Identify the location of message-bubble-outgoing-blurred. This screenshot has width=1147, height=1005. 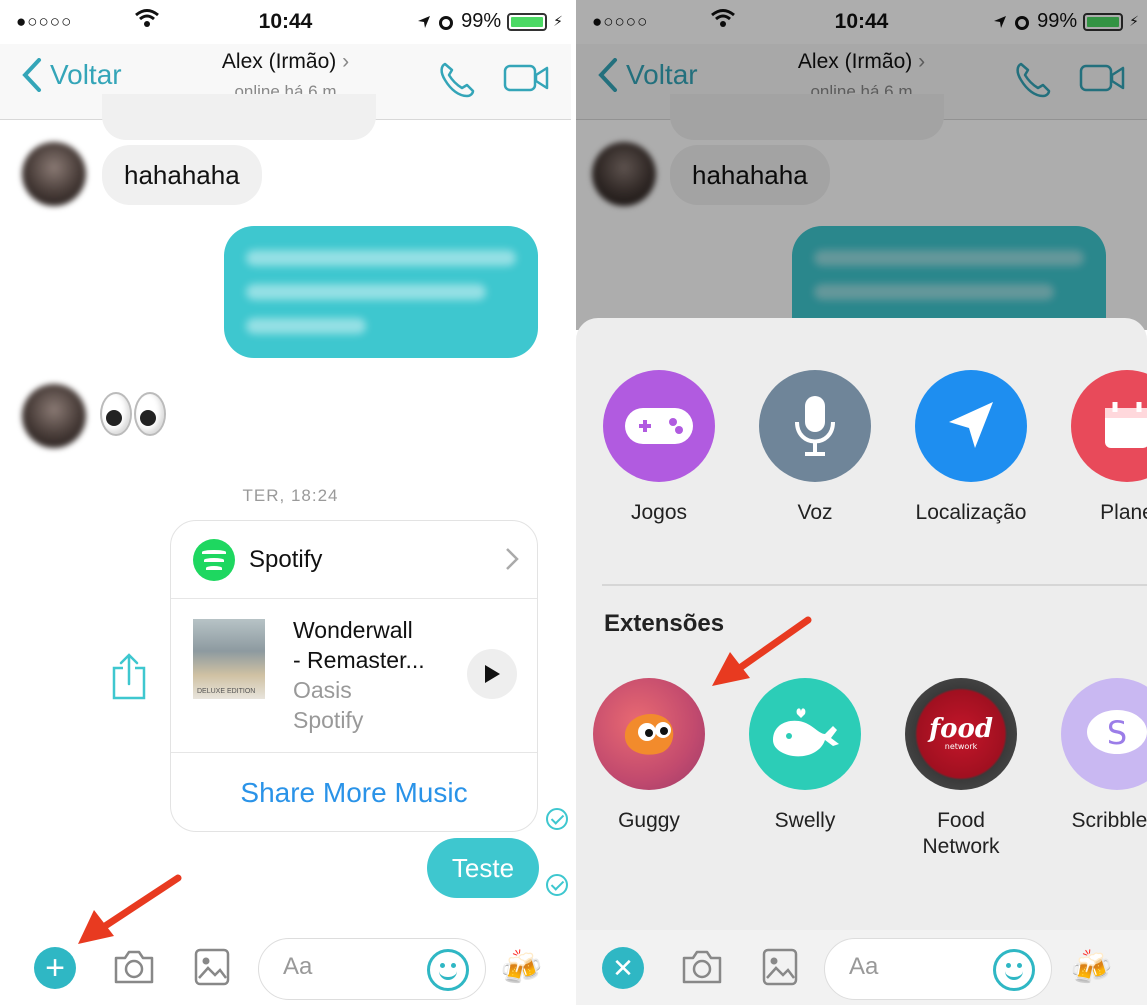
(381, 292).